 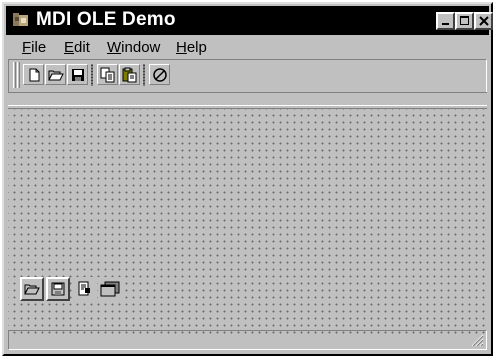 What do you see at coordinates (445, 24) in the screenshot?
I see `minimize-icon` at bounding box center [445, 24].